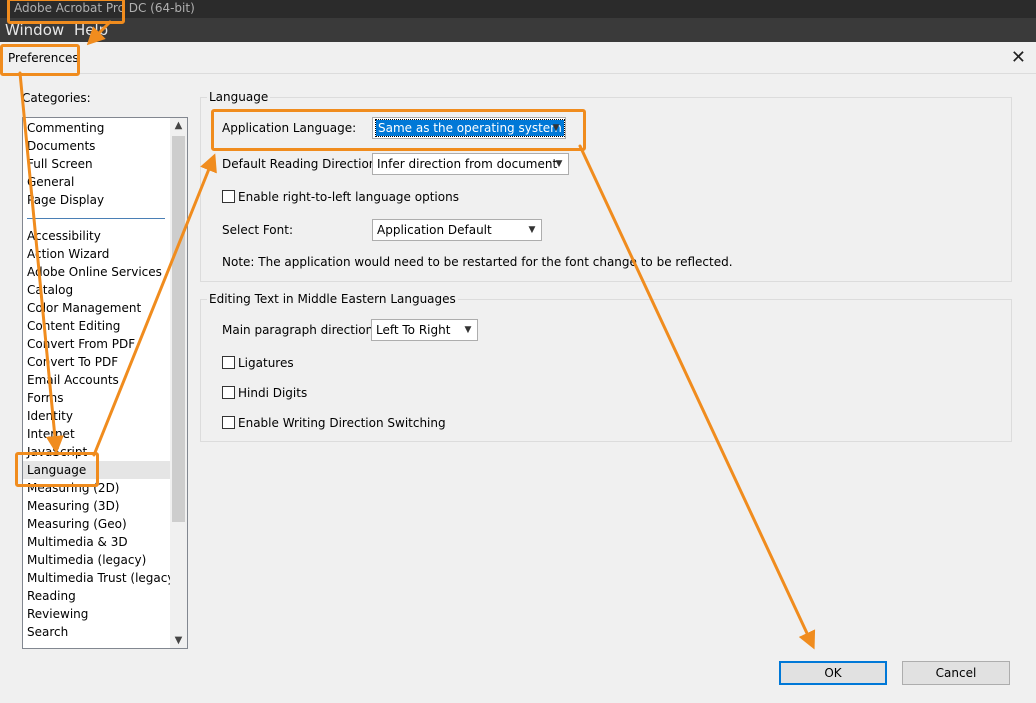 The image size is (1036, 703). What do you see at coordinates (60, 164) in the screenshot?
I see `list-item: Full Screen` at bounding box center [60, 164].